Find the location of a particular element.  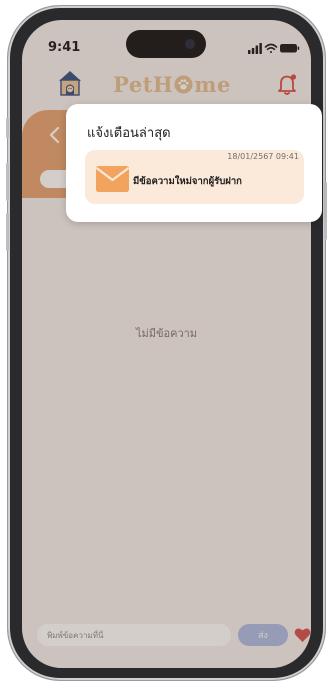

notification-date: 18/01/2567 09:41 is located at coordinates (263, 156).